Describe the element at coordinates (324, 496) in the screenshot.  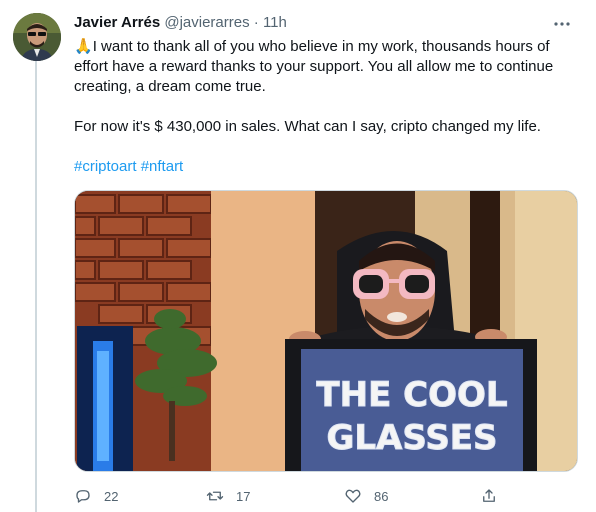
I see `tweet-actions: 22 17 86` at that location.